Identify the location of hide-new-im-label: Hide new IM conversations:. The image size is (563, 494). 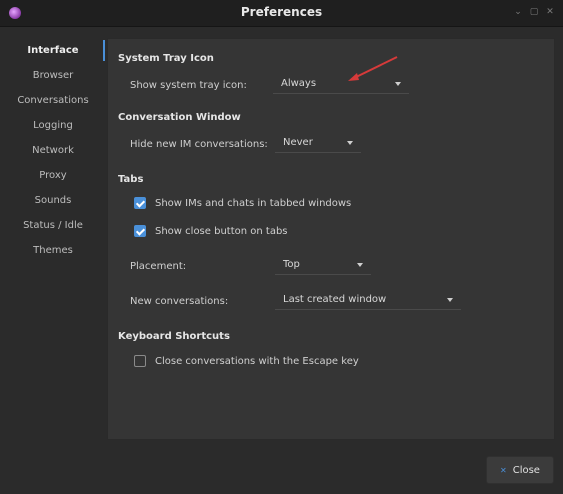
(199, 144).